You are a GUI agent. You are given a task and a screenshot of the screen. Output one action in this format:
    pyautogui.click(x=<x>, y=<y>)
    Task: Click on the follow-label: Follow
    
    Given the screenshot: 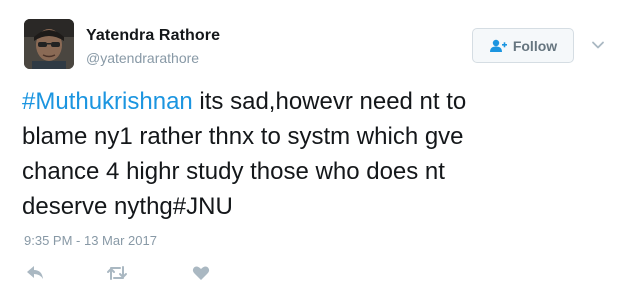 What is the action you would take?
    pyautogui.click(x=535, y=45)
    